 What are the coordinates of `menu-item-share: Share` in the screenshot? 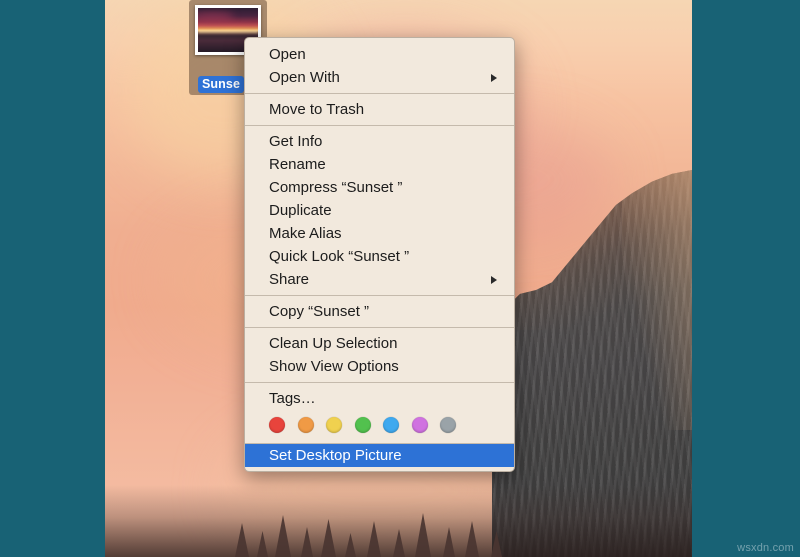 It's located at (379, 279).